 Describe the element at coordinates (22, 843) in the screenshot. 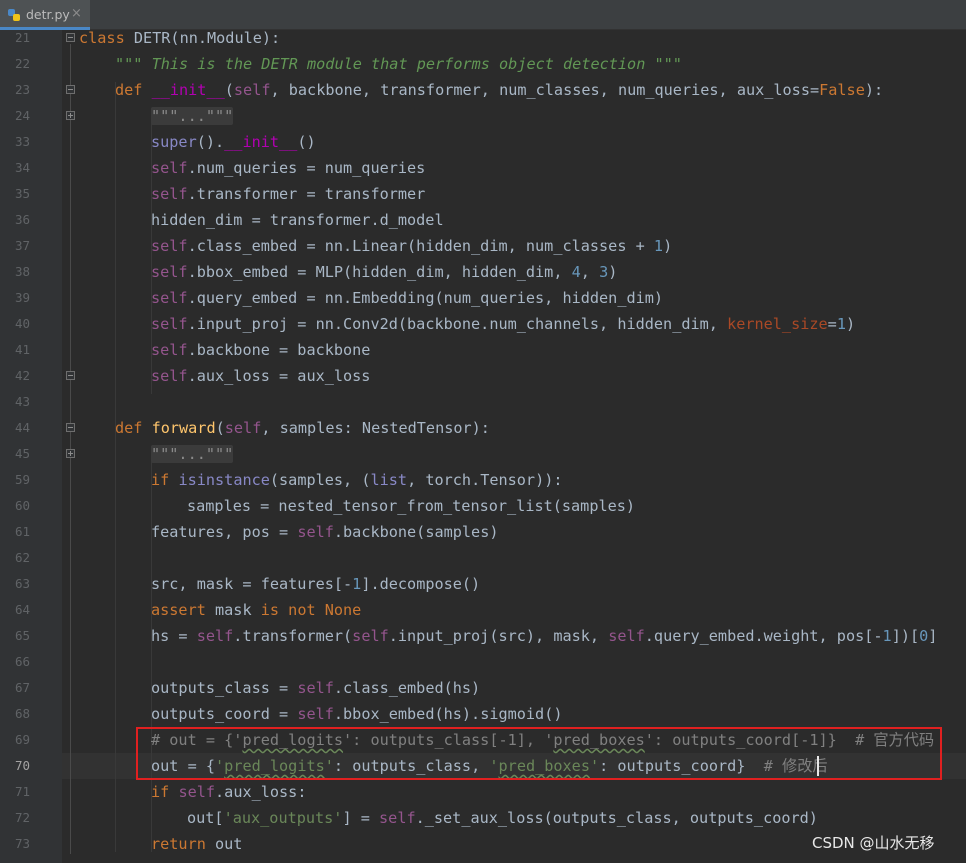

I see `line-number: 73` at that location.